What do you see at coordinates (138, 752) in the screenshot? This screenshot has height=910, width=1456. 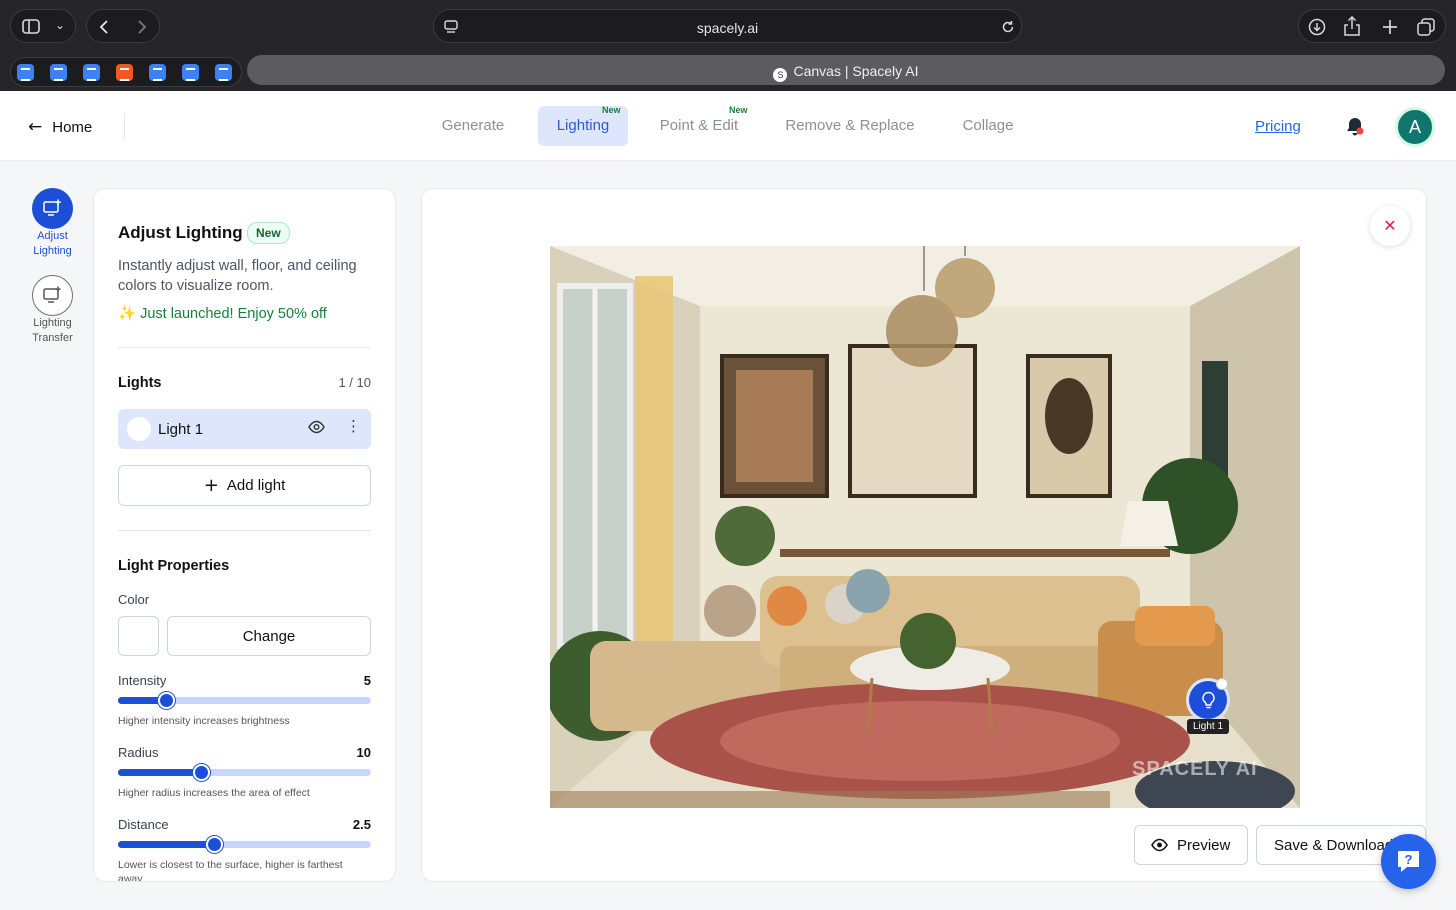 I see `radius-label: Radius` at bounding box center [138, 752].